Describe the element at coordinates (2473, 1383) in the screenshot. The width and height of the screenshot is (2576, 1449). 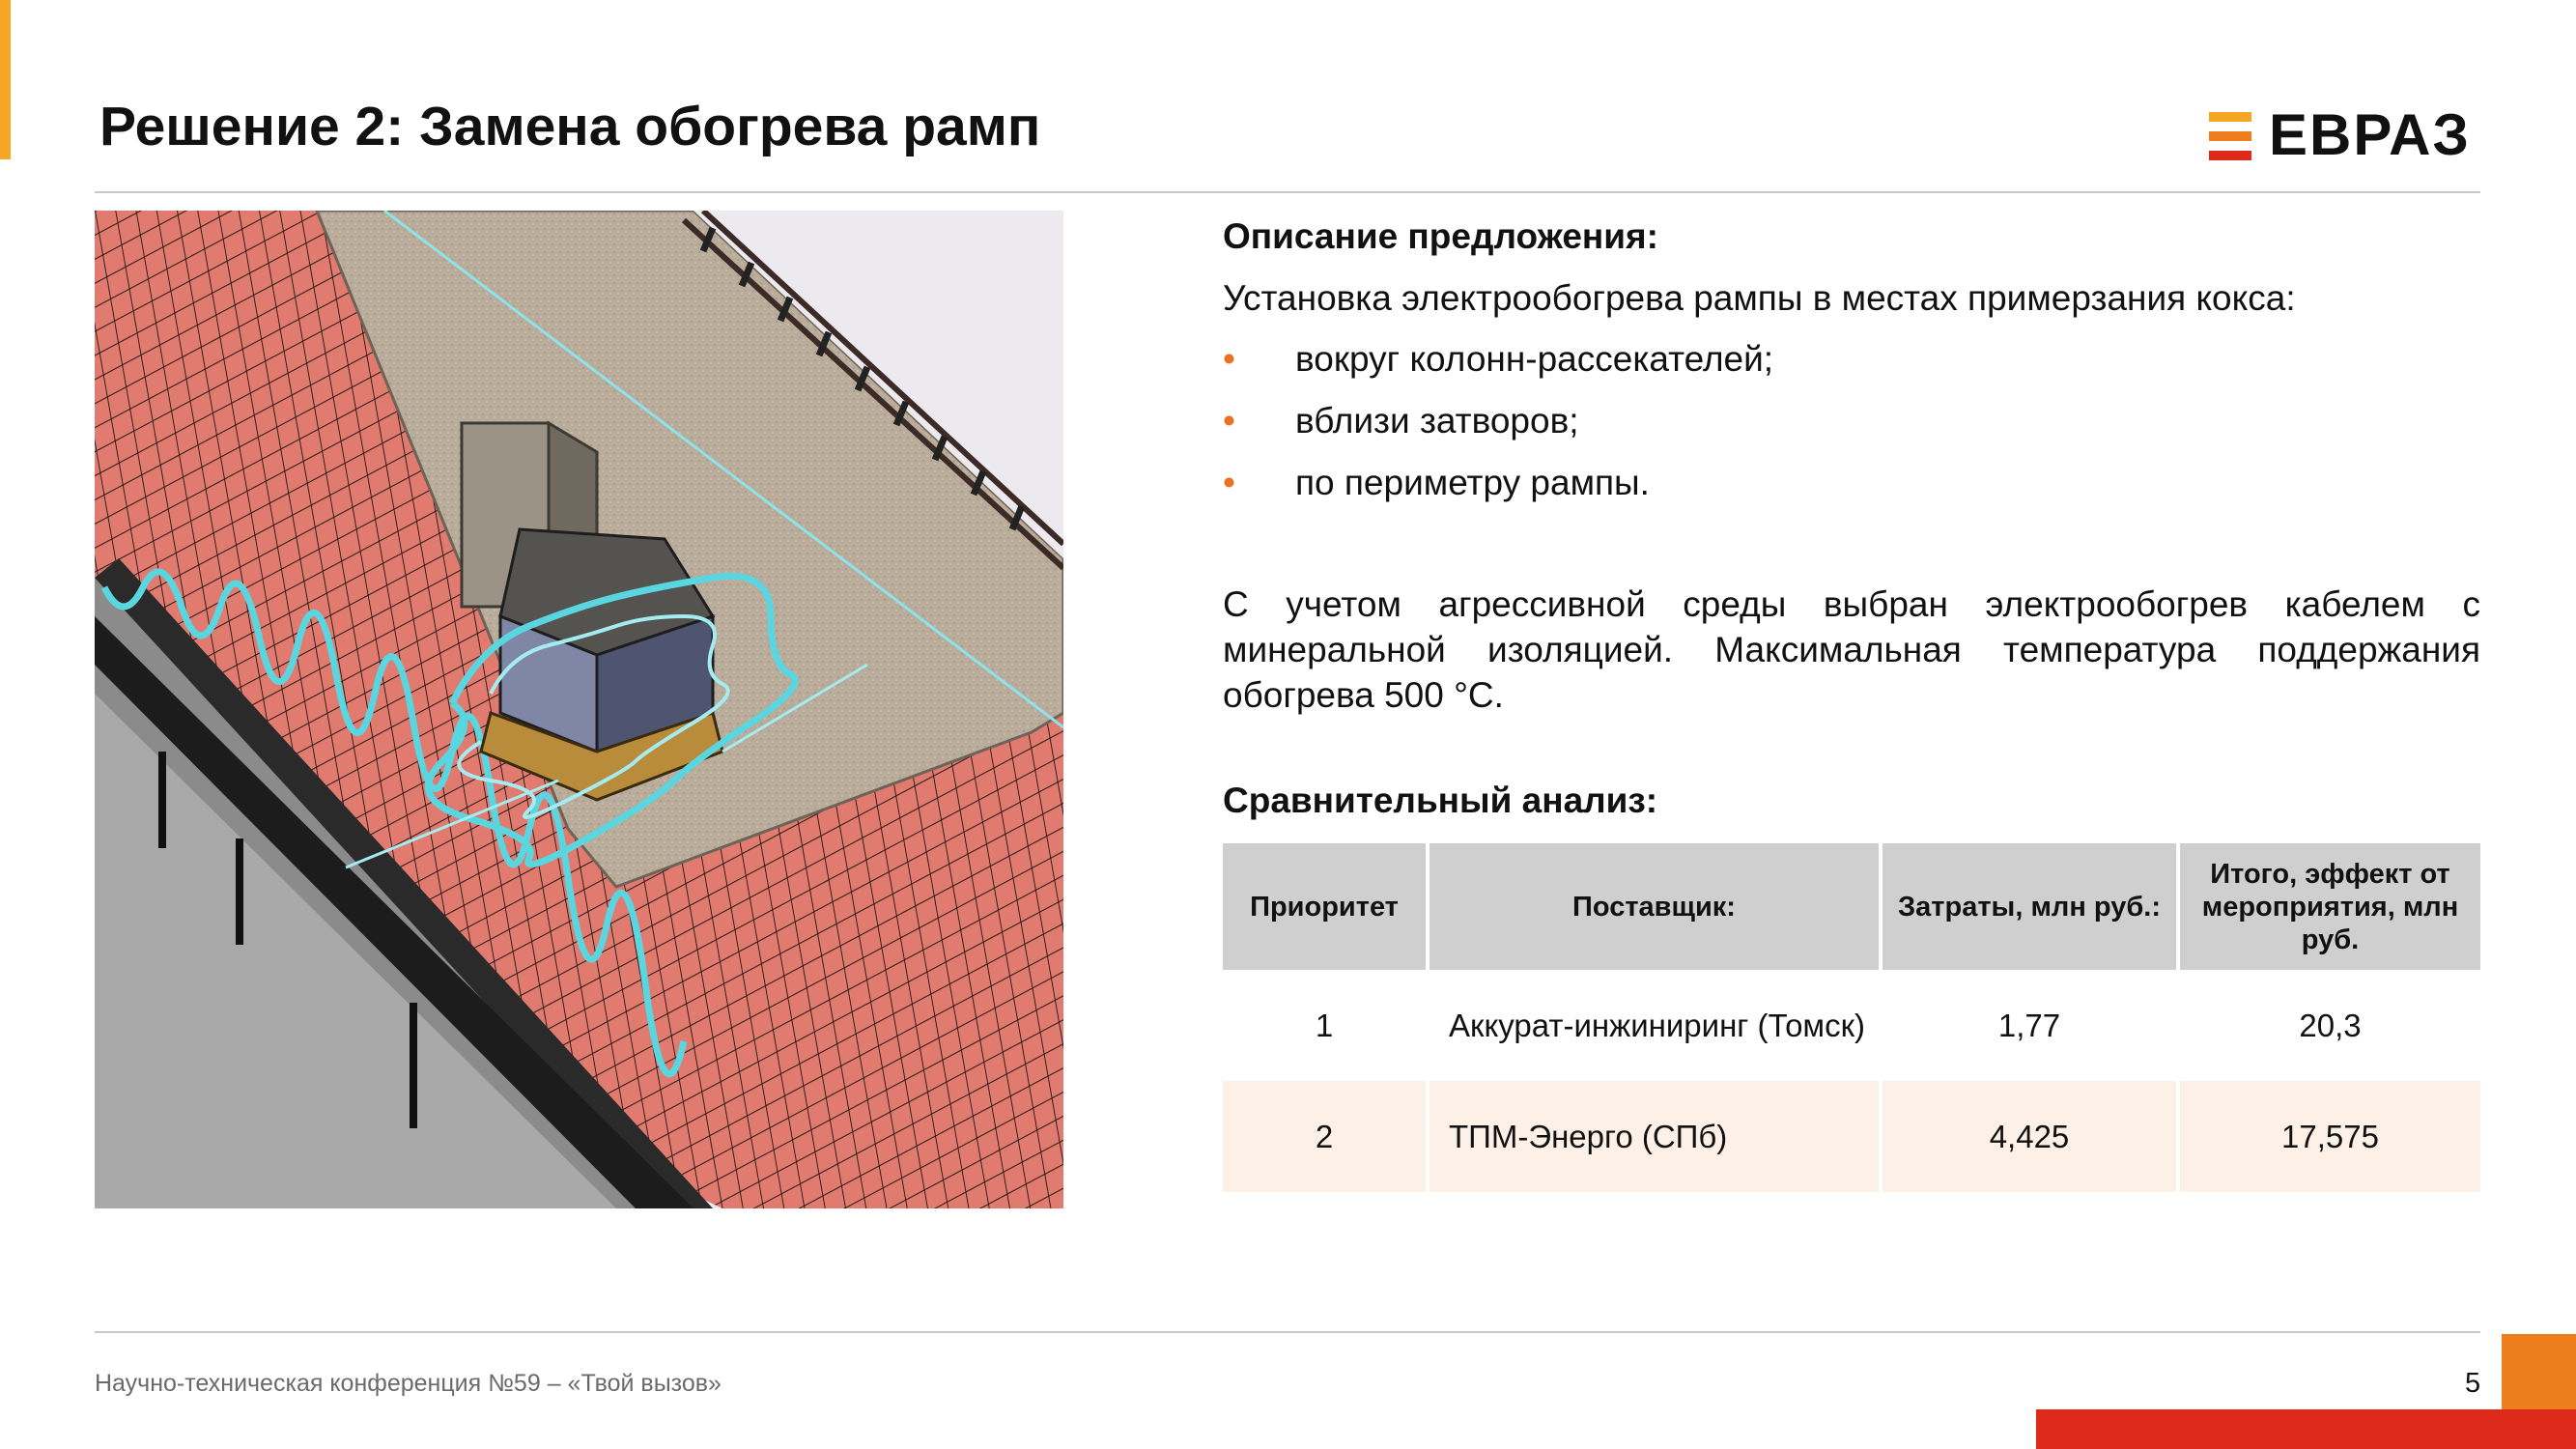
I see `page-number: 5` at that location.